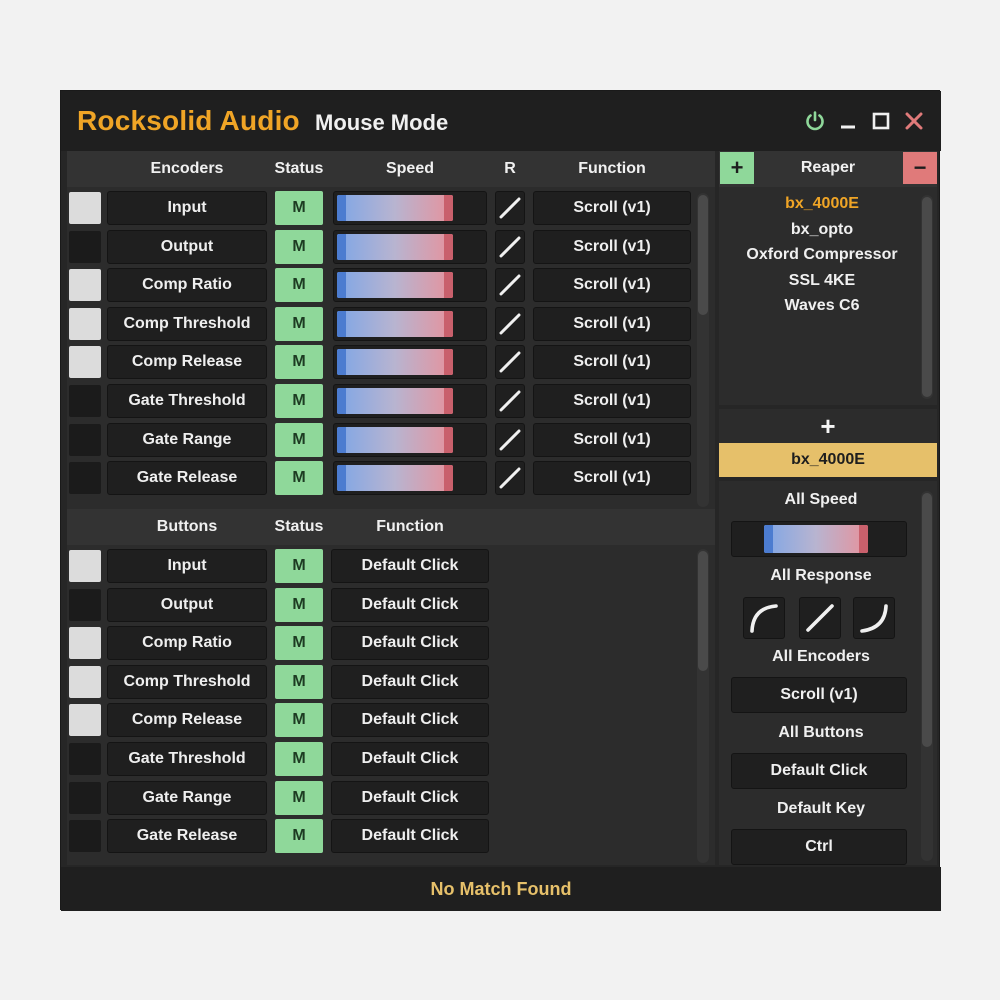  Describe the element at coordinates (819, 771) in the screenshot. I see `all-buttons-function-select: Default Click` at that location.